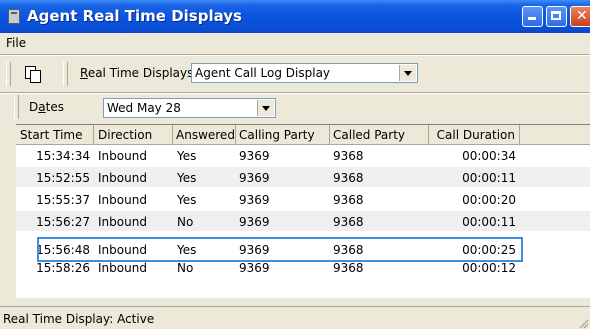 This screenshot has height=329, width=590. I want to click on maximize-icon, so click(556, 15).